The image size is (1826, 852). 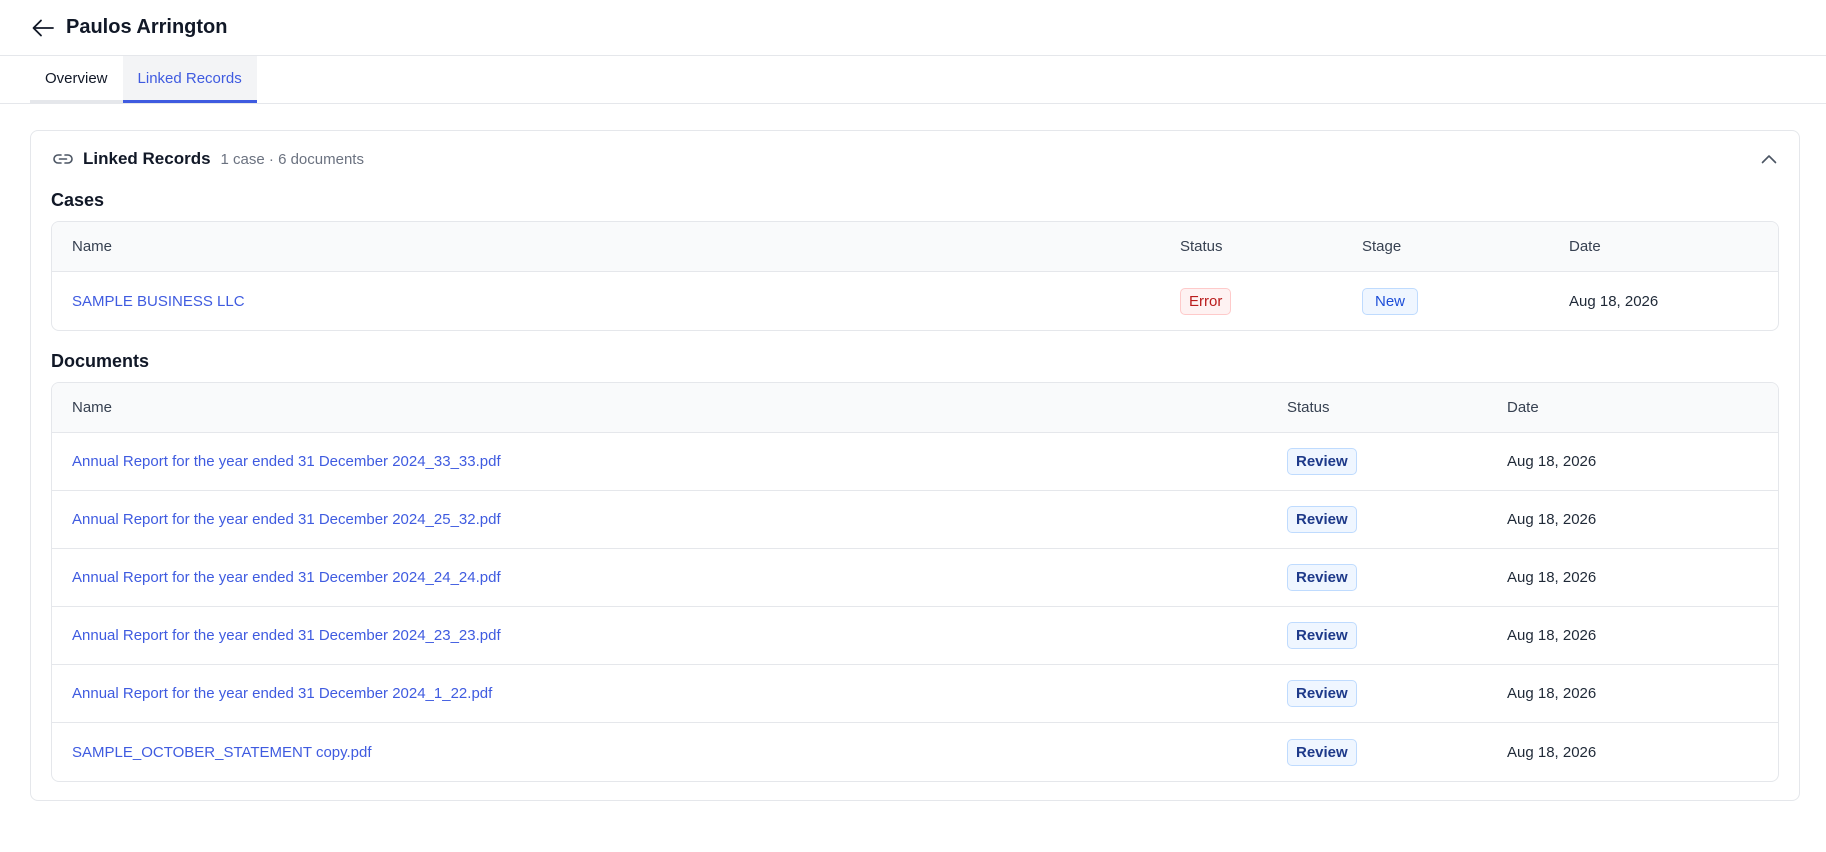 I want to click on case-name-link: SAMPLE BUSINESS LLC, so click(x=158, y=301).